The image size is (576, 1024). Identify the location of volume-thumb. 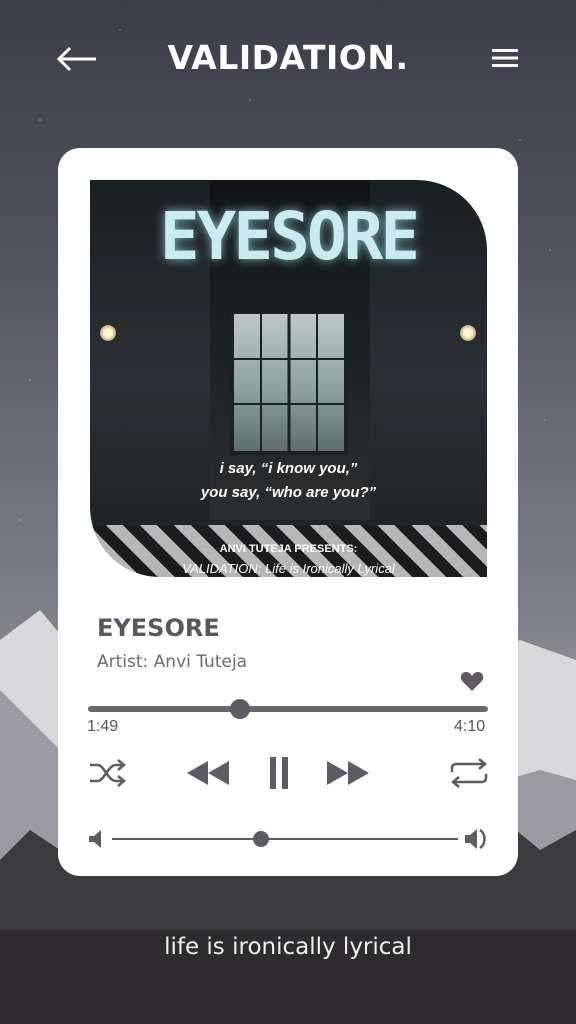
(260, 839).